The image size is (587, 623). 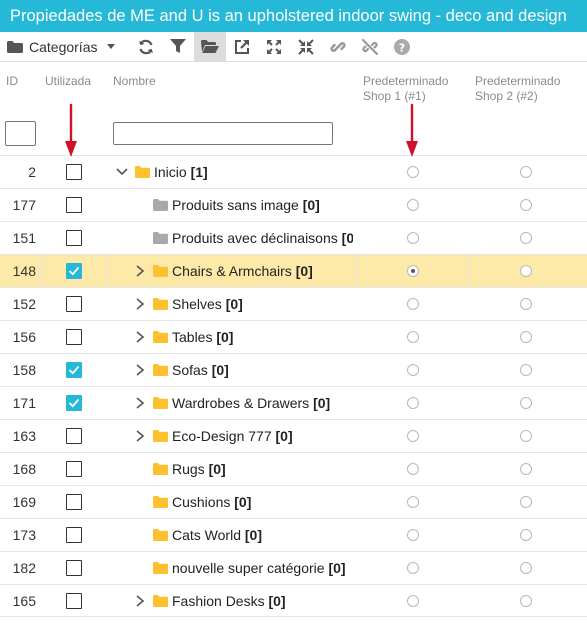 I want to click on collapse-all-button, so click(x=306, y=47).